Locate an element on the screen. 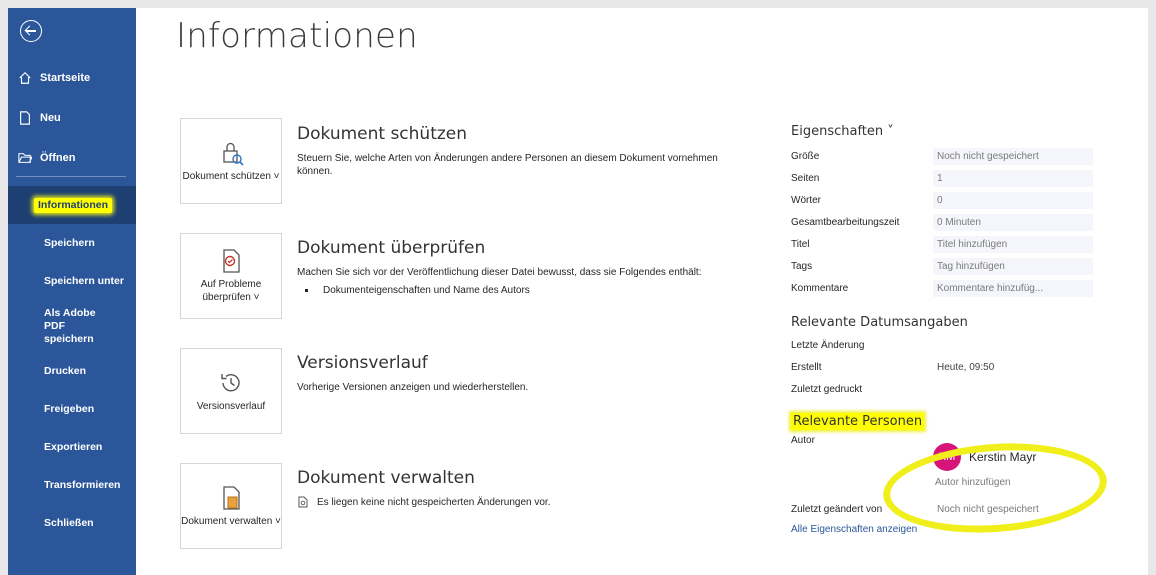 This screenshot has width=1156, height=575. history-icon is located at coordinates (230, 382).